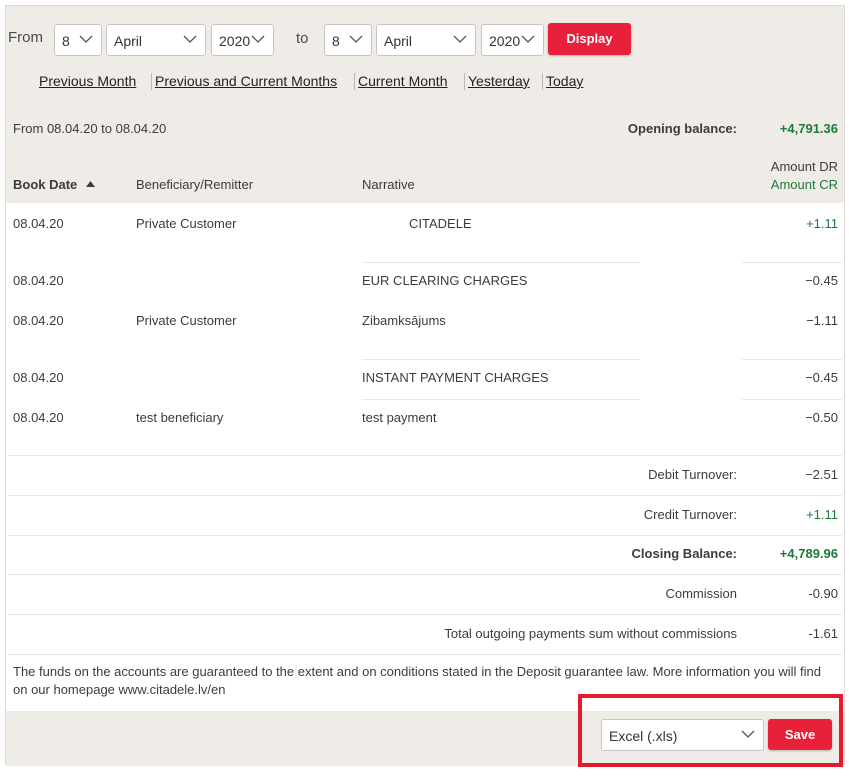 The image size is (849, 777). Describe the element at coordinates (90, 184) in the screenshot. I see `sort-ascending-icon` at that location.